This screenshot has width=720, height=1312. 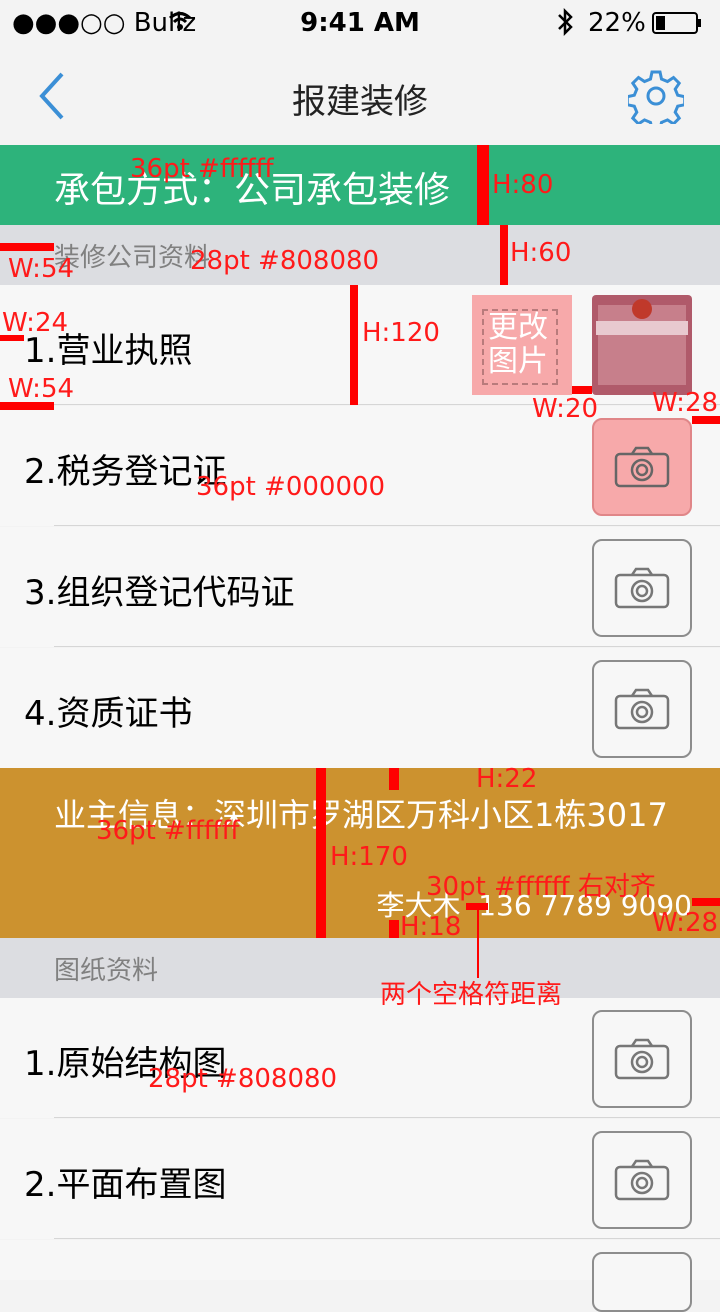 What do you see at coordinates (360, 1276) in the screenshot?
I see `list-item` at bounding box center [360, 1276].